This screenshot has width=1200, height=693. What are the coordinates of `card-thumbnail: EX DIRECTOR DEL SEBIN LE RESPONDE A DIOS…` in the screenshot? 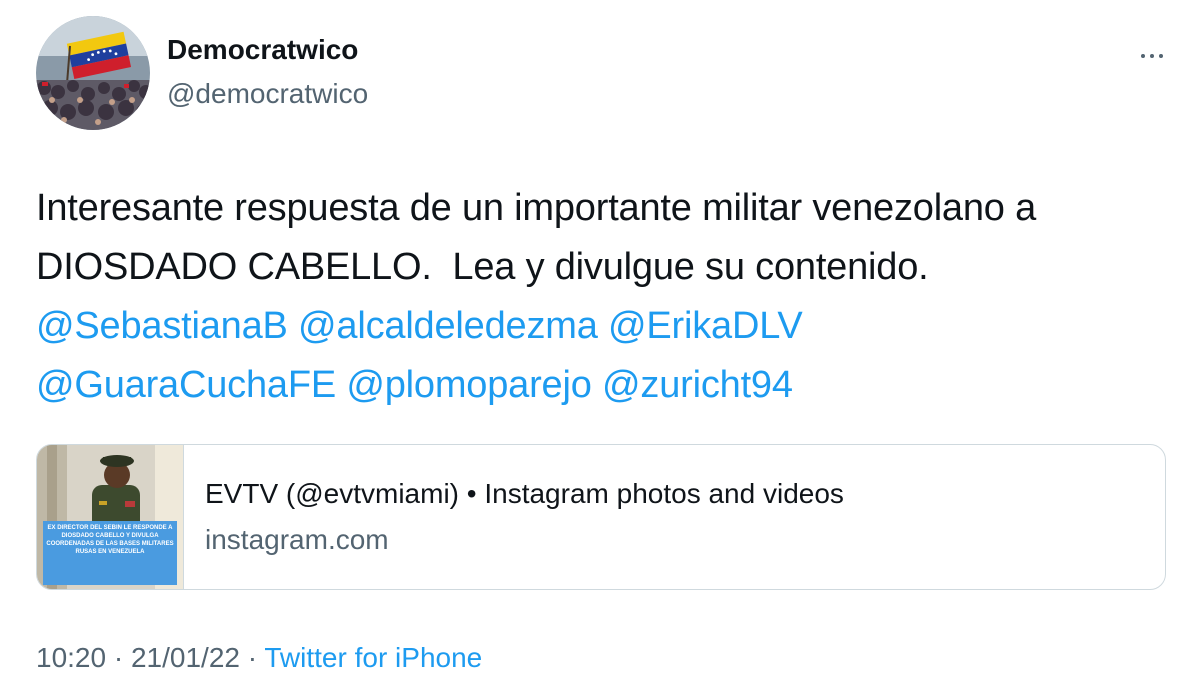 It's located at (110, 517).